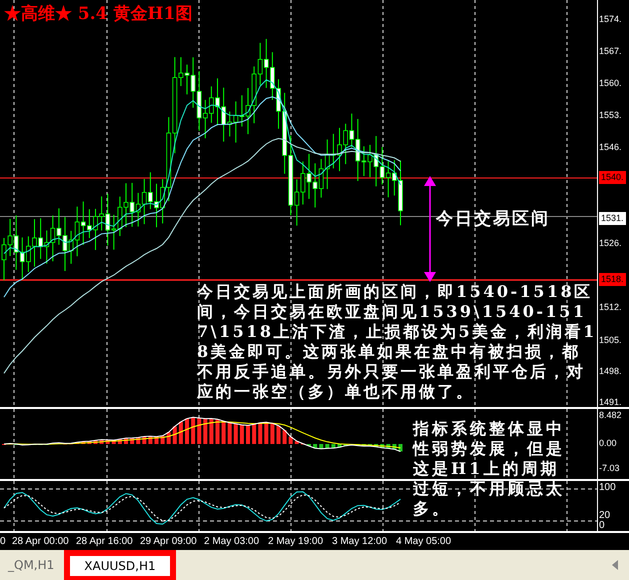  What do you see at coordinates (604, 515) in the screenshot?
I see `indicator-scale-label: 20` at bounding box center [604, 515].